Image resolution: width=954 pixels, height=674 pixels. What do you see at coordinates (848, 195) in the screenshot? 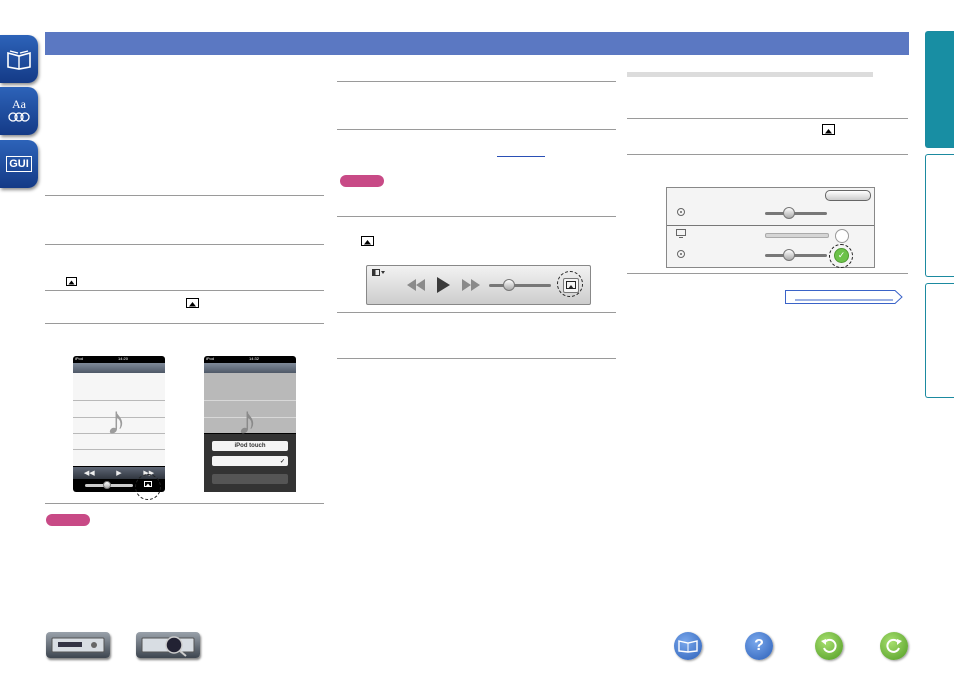
I see `dialog-button` at bounding box center [848, 195].